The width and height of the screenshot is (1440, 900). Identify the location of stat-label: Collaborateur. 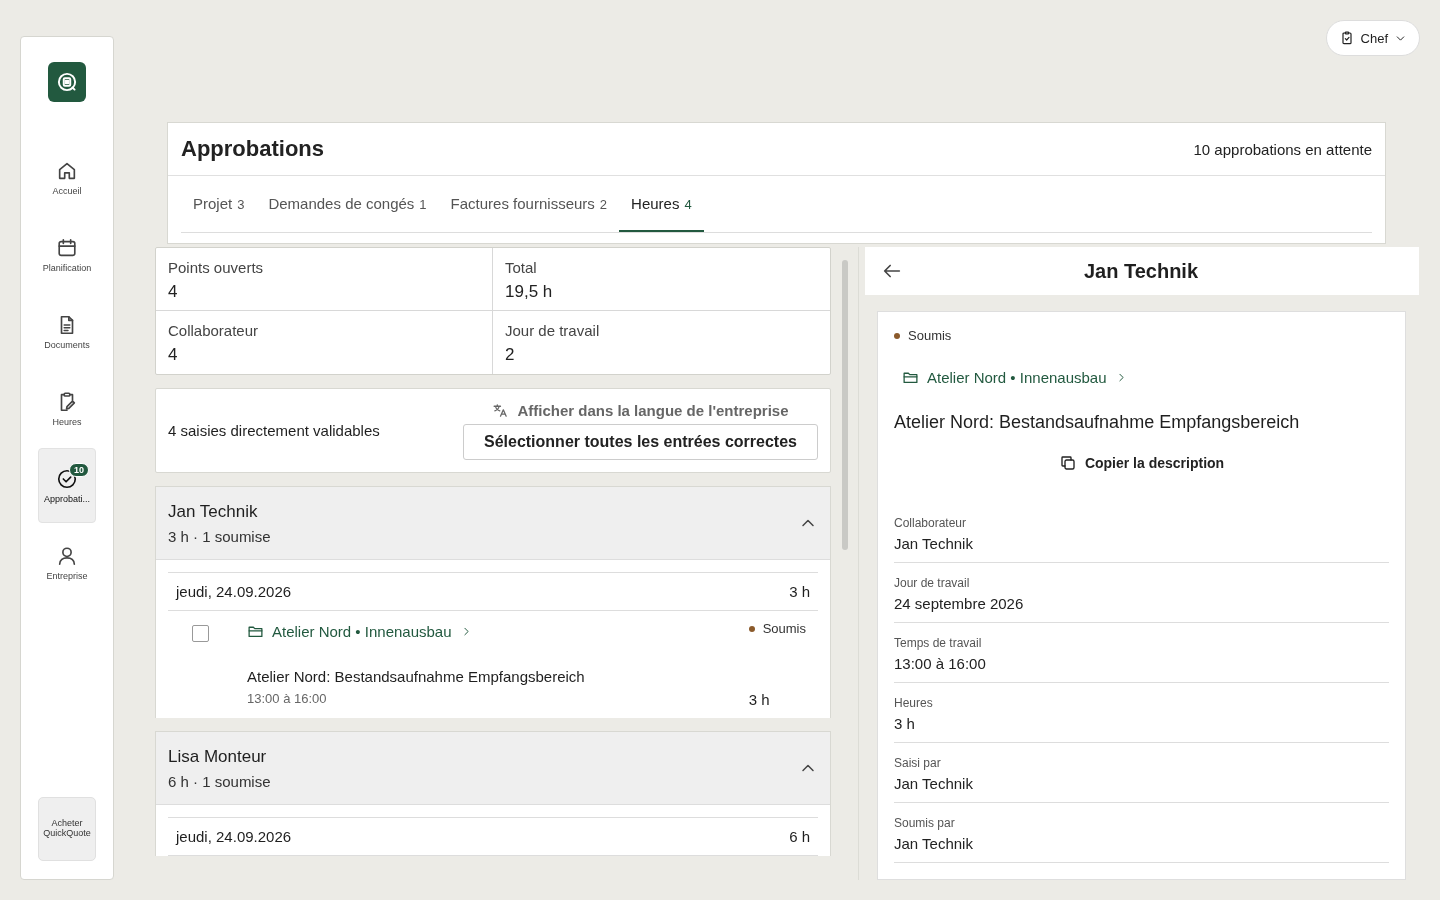
(214, 330).